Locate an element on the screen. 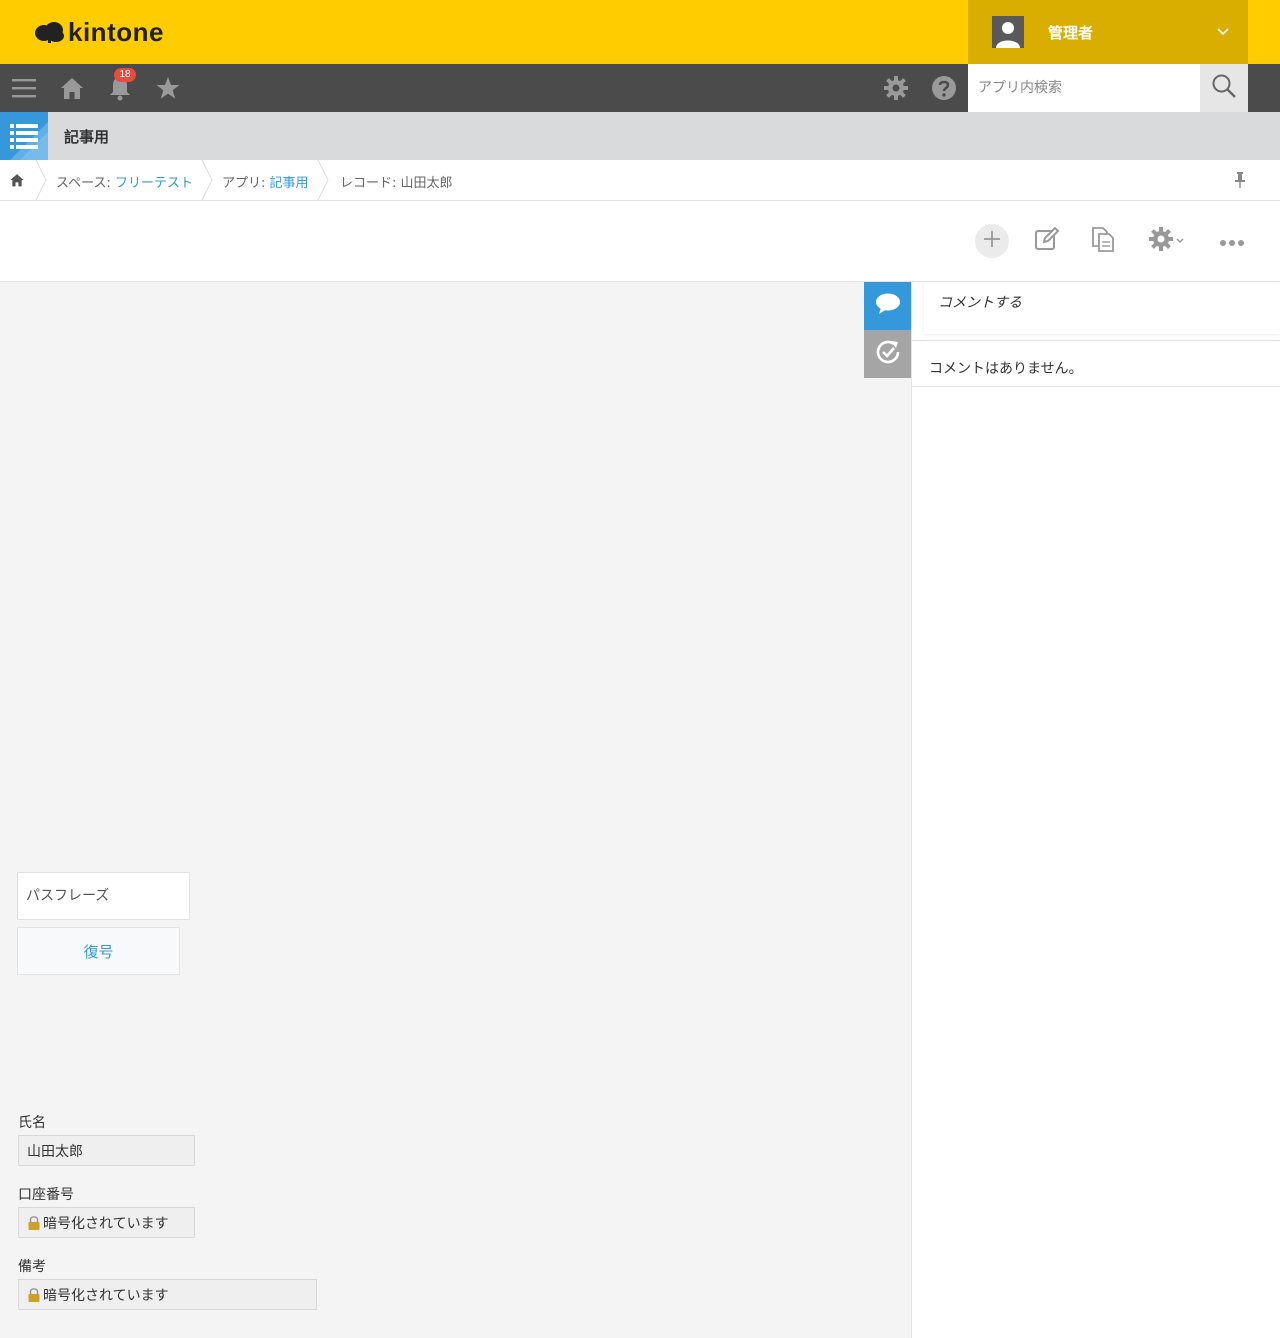 The image size is (1280, 1338). kintone-logo-mark-icon is located at coordinates (50, 32).